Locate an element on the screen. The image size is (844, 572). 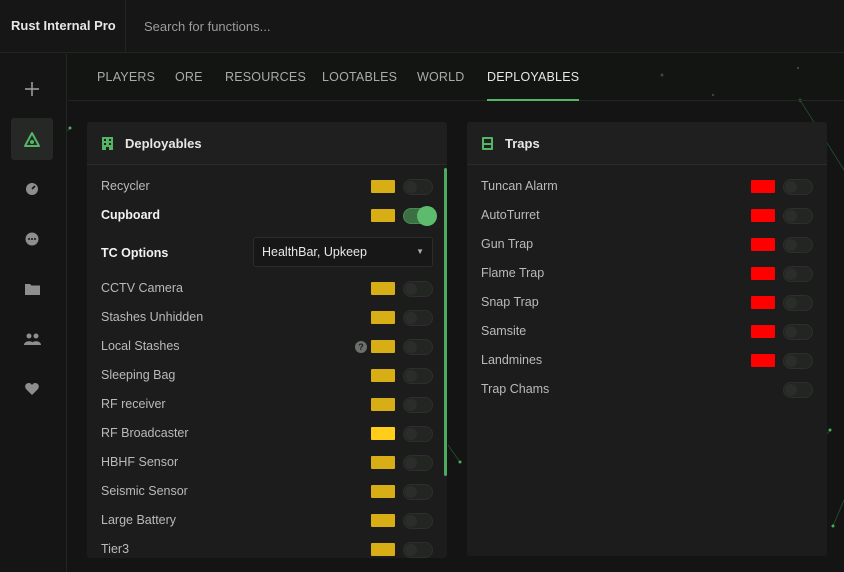
option-label: Recycler is located at coordinates (125, 186).